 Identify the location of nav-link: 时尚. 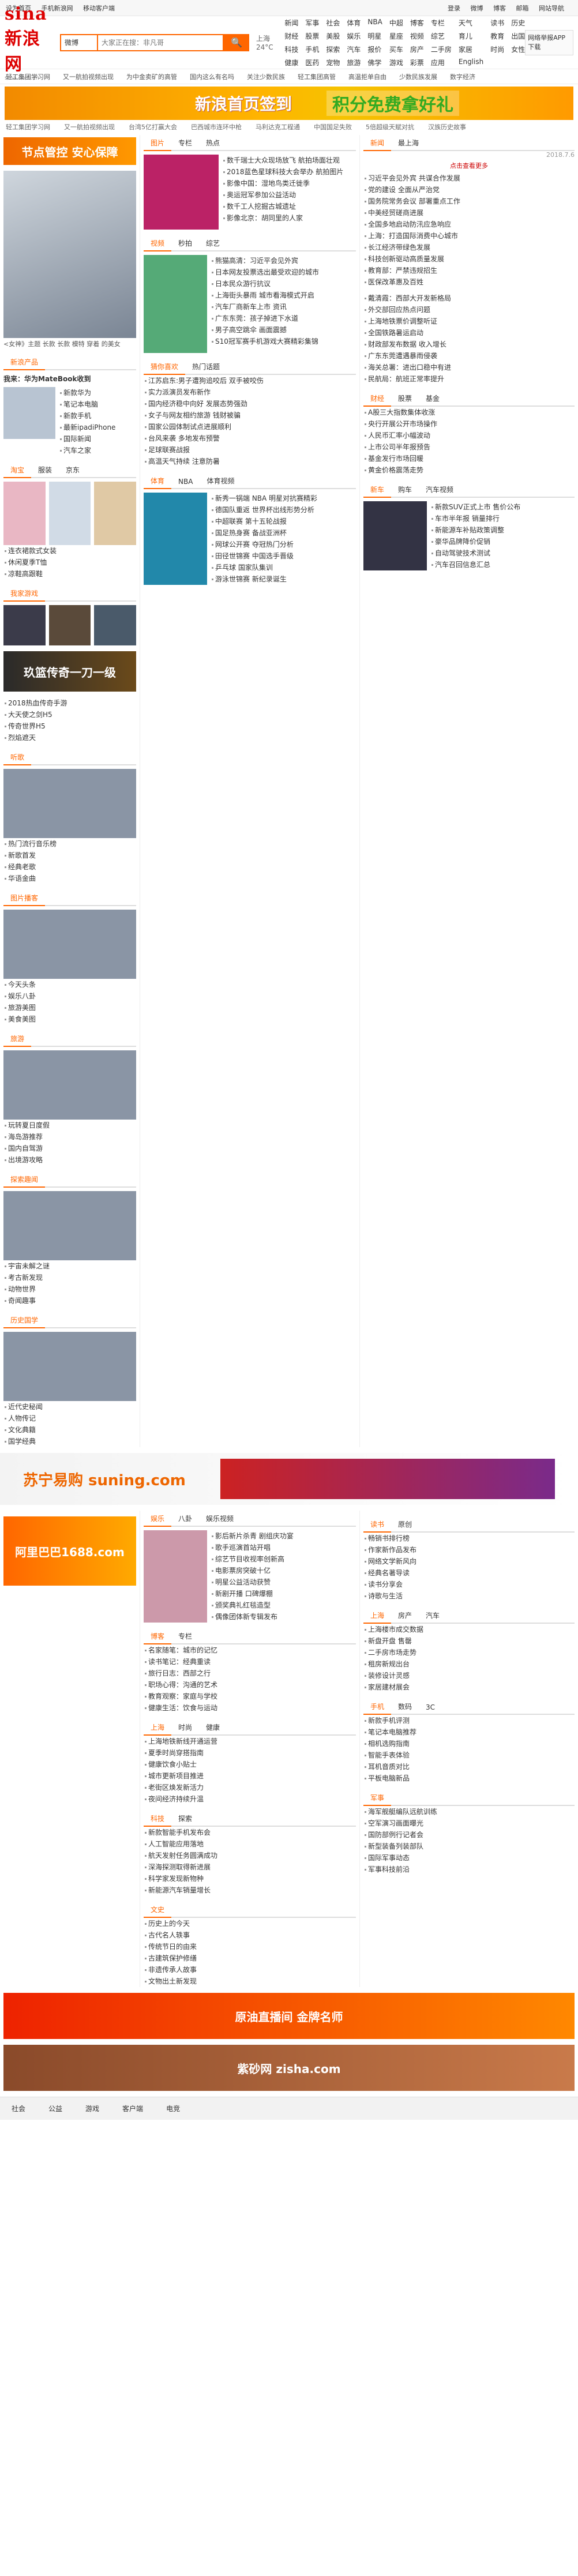
(497, 49).